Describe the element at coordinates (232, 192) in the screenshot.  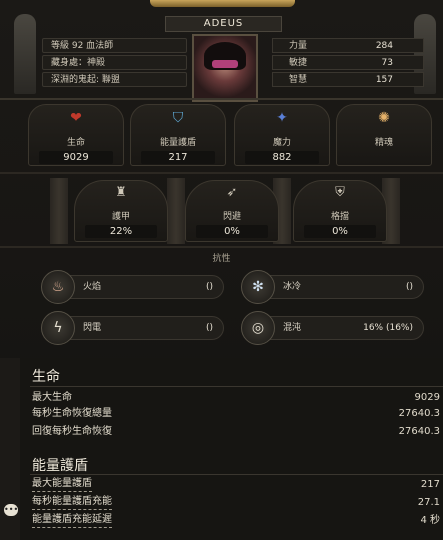
I see `evasion-icon: ➶` at that location.